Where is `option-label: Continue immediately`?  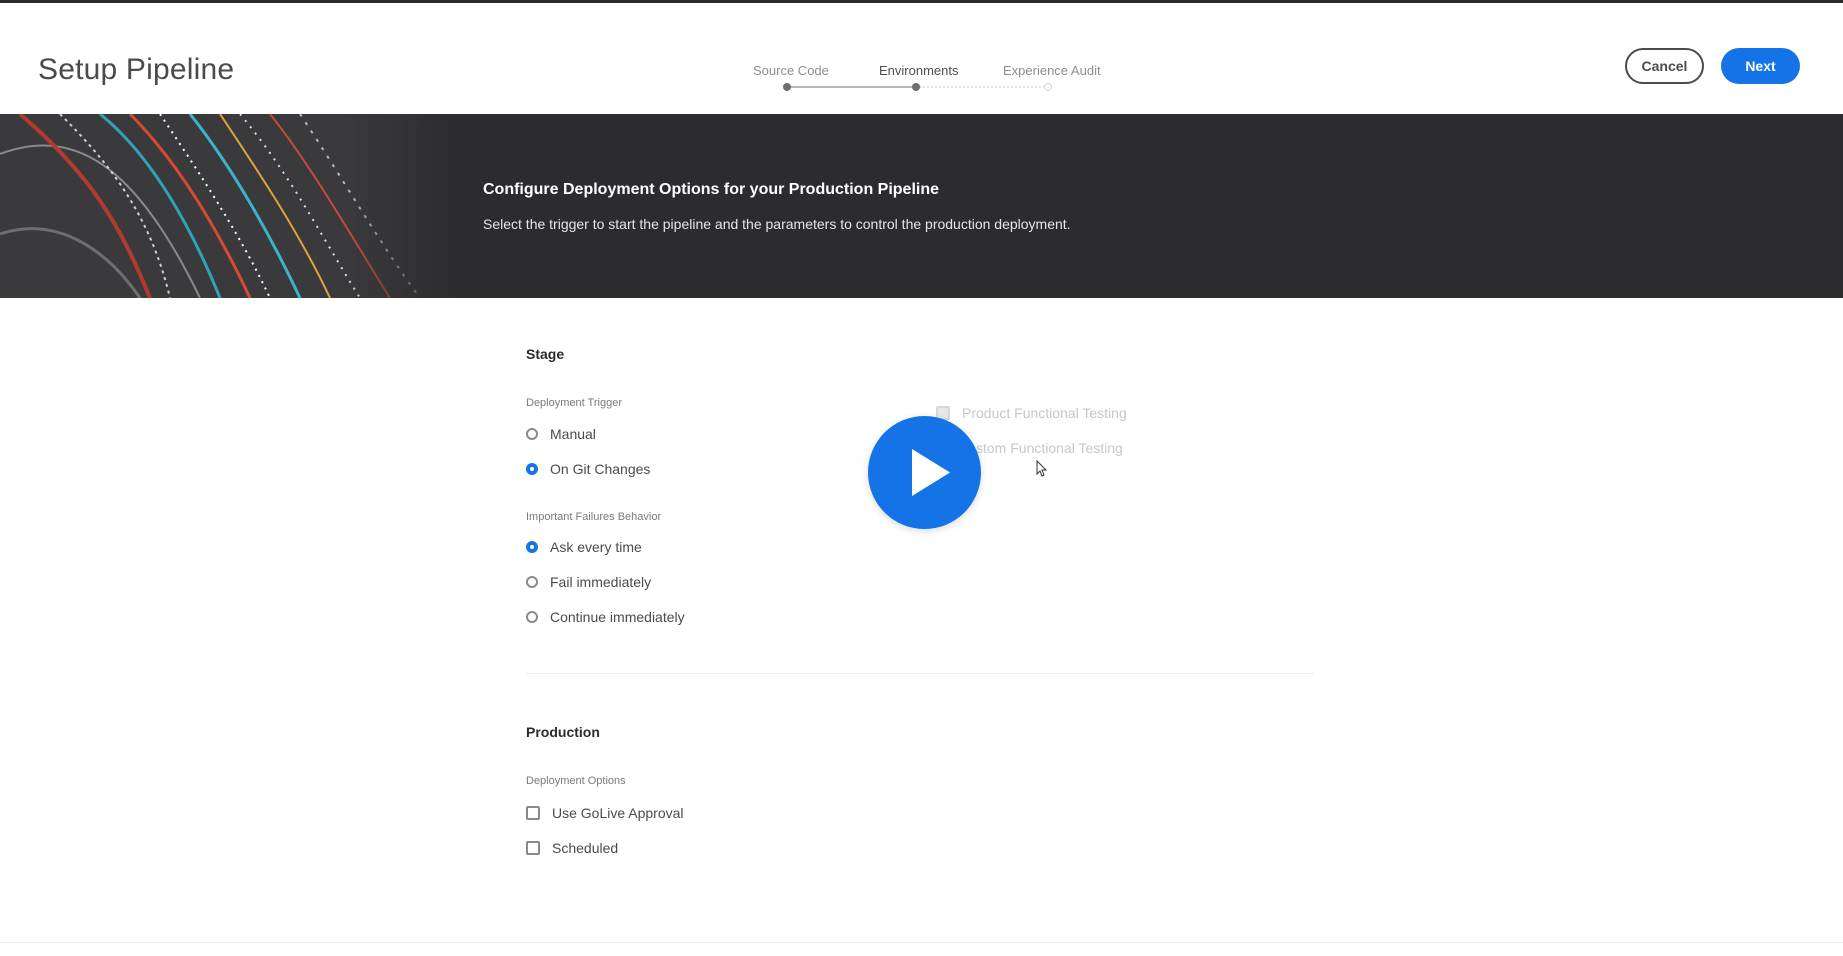
option-label: Continue immediately is located at coordinates (617, 617).